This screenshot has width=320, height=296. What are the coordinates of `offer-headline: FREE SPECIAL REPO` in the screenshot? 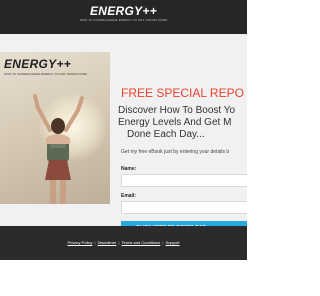 It's located at (182, 93).